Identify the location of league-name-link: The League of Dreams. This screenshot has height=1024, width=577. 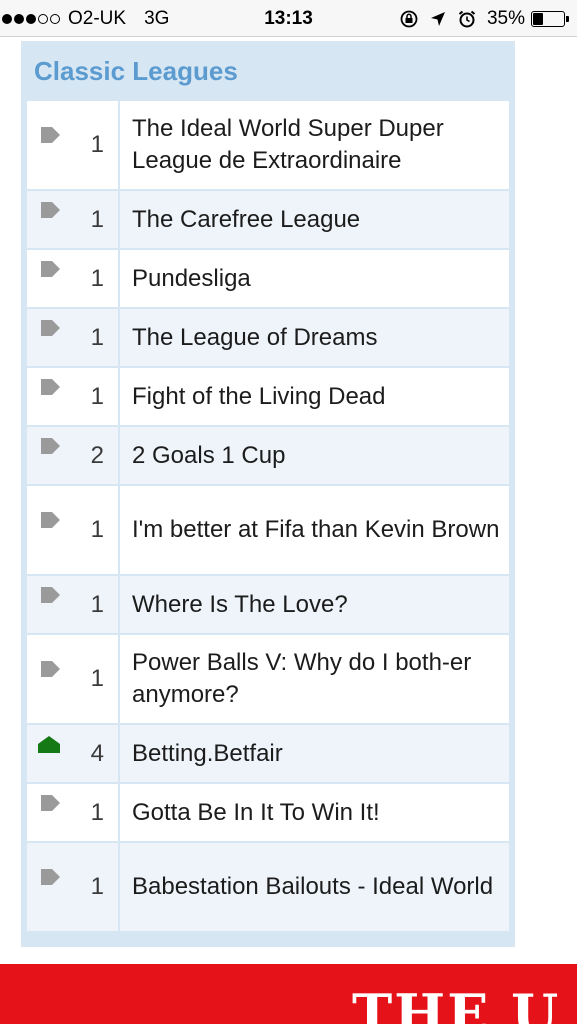
(314, 337).